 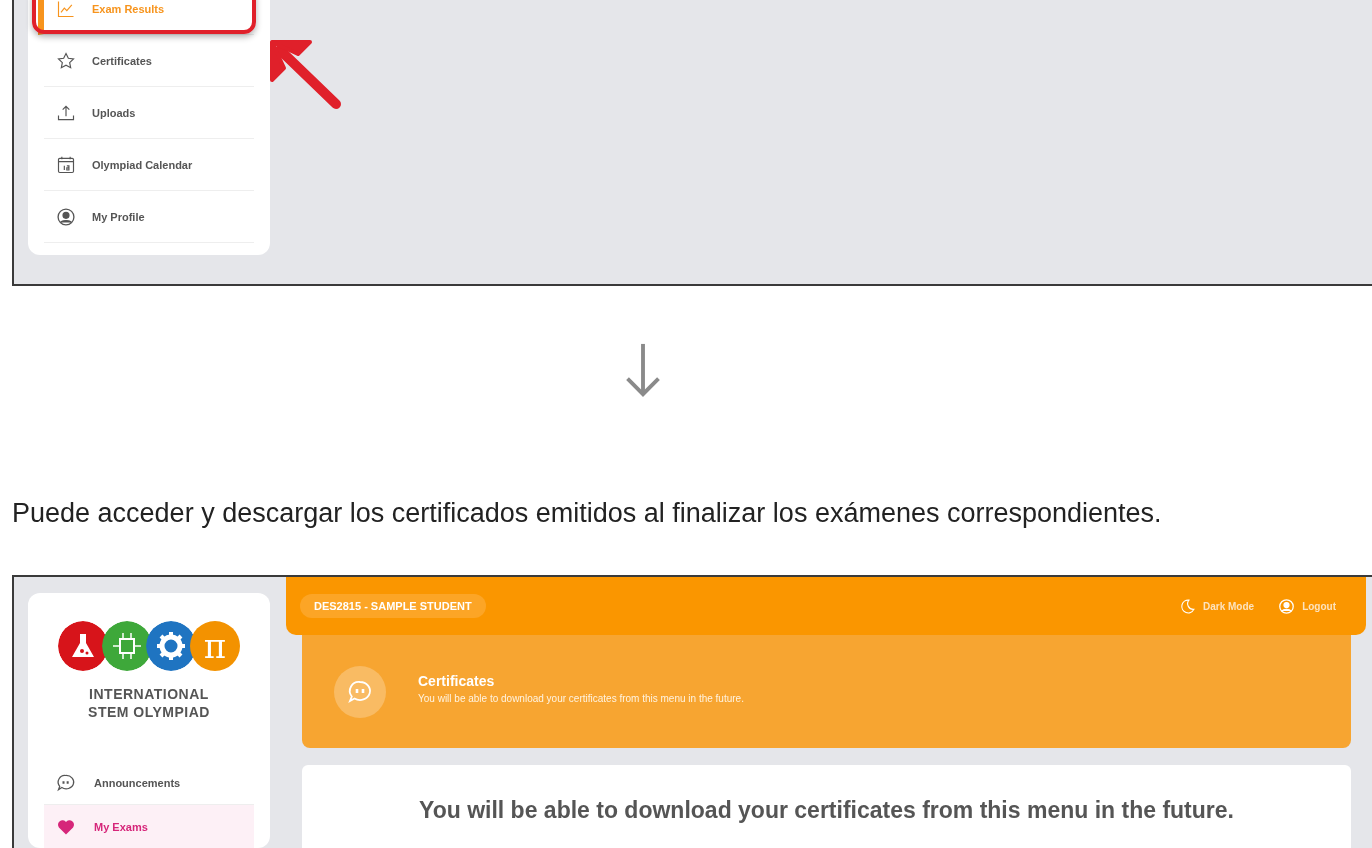 I want to click on pi-symbol: π, so click(x=215, y=646).